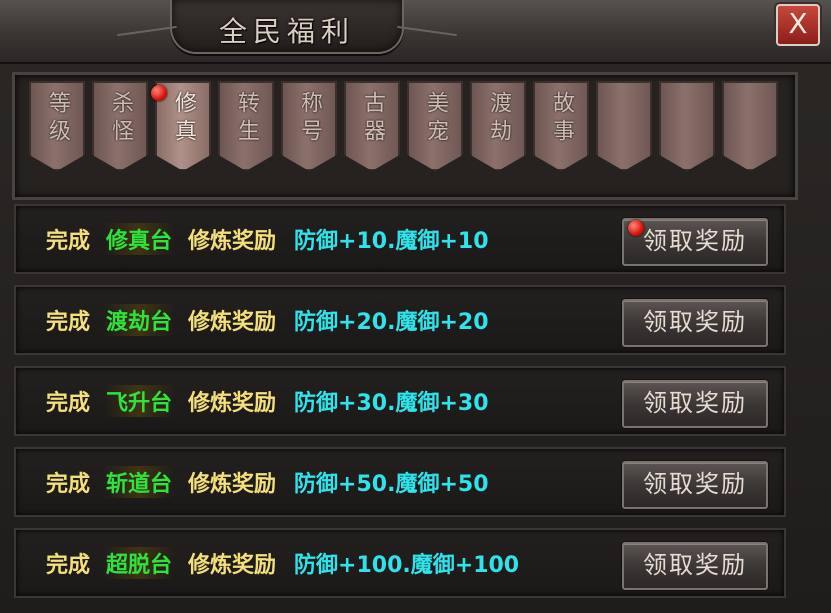  What do you see at coordinates (391, 241) in the screenshot?
I see `reward-stats: 防御+10.魔御+10` at bounding box center [391, 241].